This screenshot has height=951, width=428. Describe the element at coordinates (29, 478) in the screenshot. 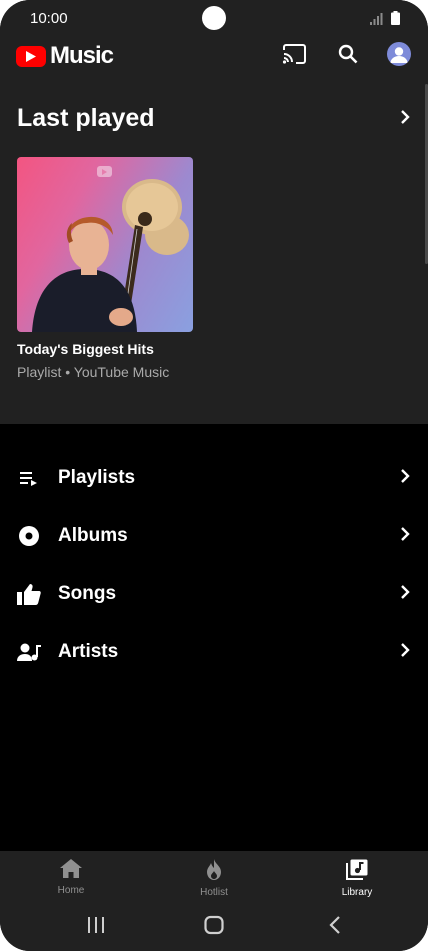

I see `playlist-icon` at that location.